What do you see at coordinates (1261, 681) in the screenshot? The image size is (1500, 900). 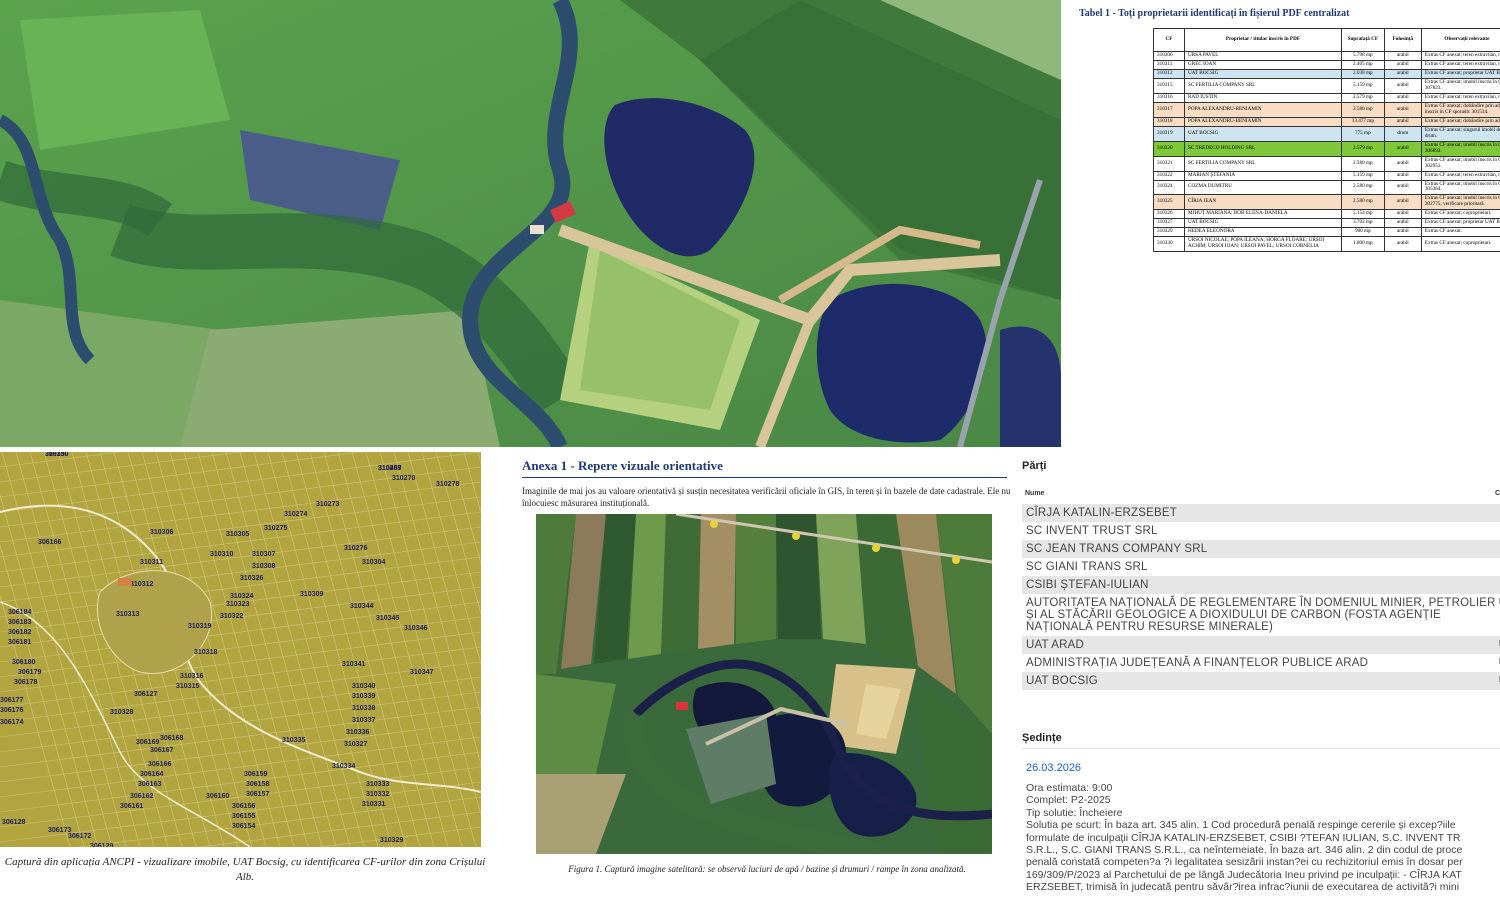 I see `party-row: PUAT BOCSIG` at bounding box center [1261, 681].